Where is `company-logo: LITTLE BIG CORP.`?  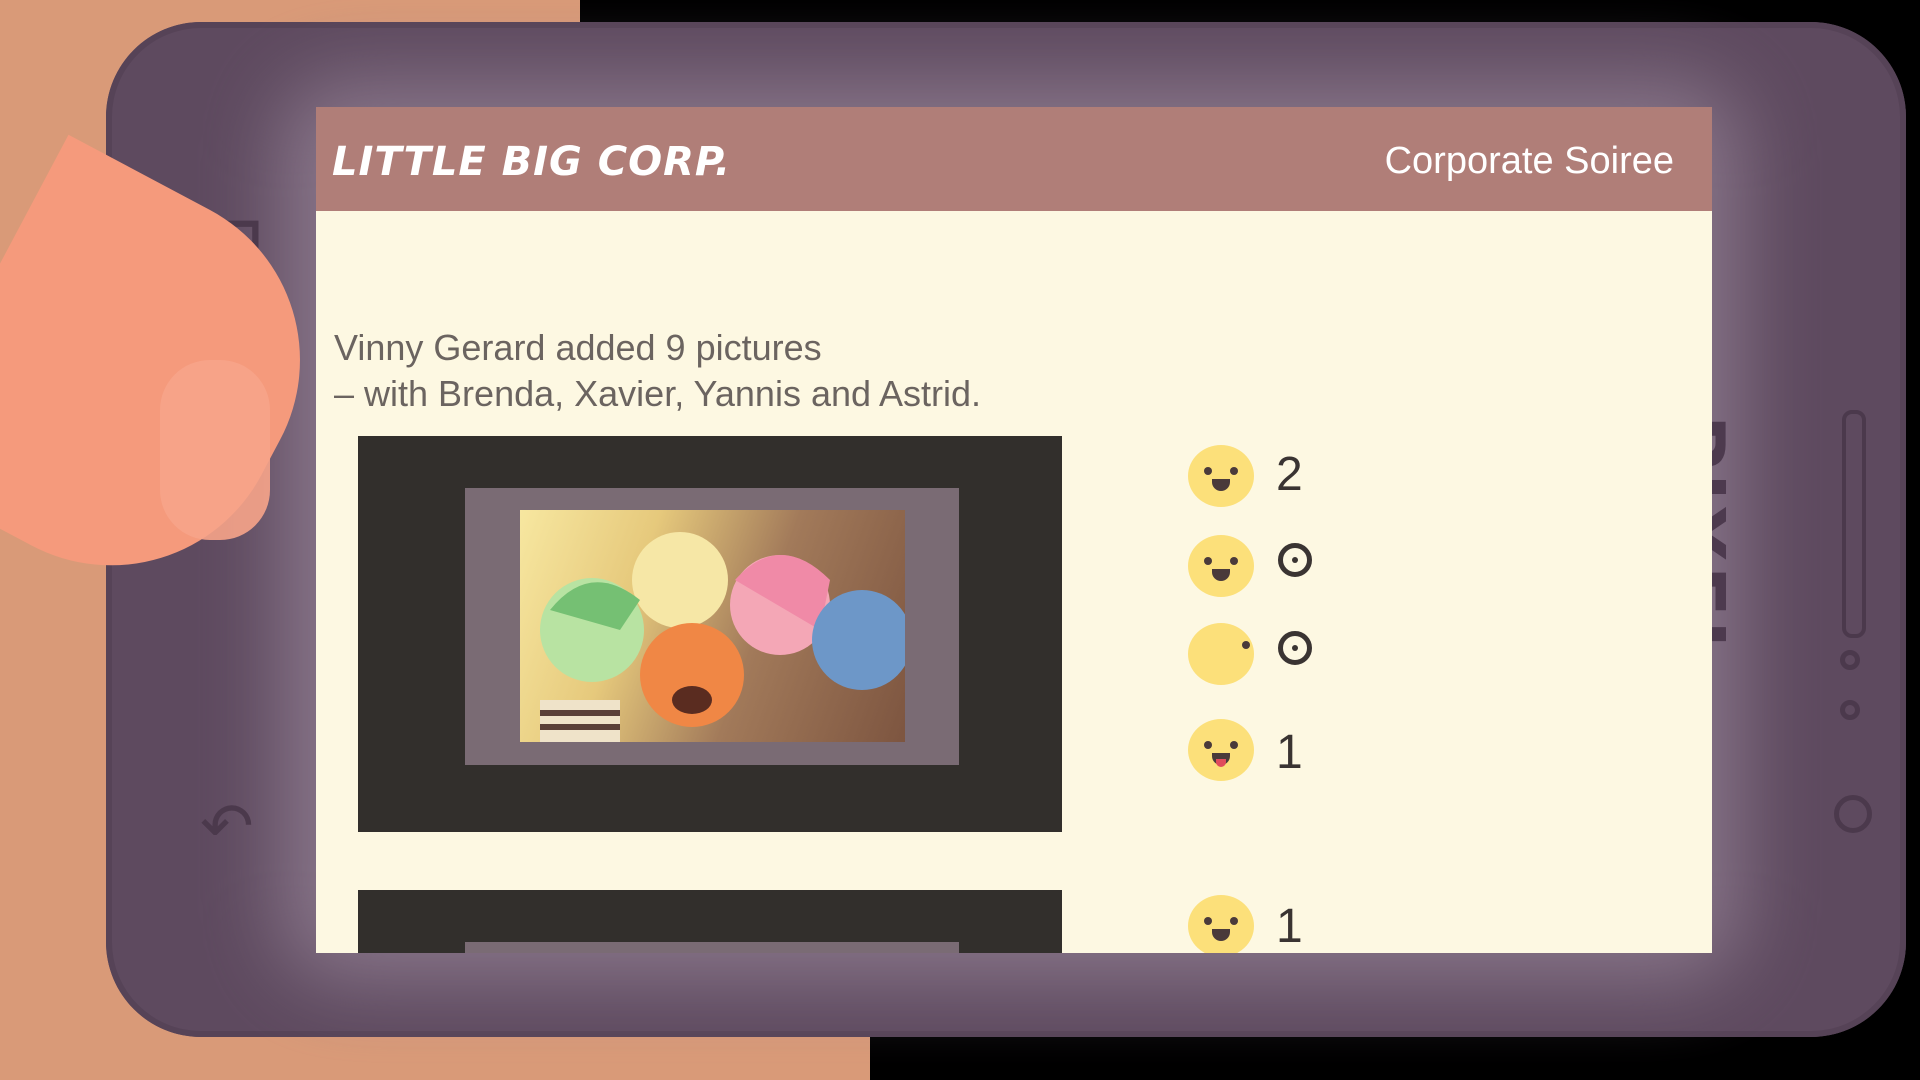
company-logo: LITTLE BIG CORP. is located at coordinates (532, 162).